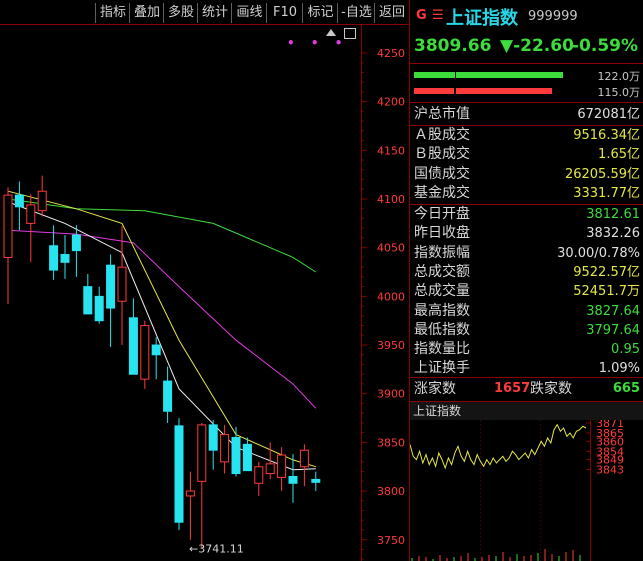 The image size is (643, 561). I want to click on stat-value: 9522.57亿, so click(606, 272).